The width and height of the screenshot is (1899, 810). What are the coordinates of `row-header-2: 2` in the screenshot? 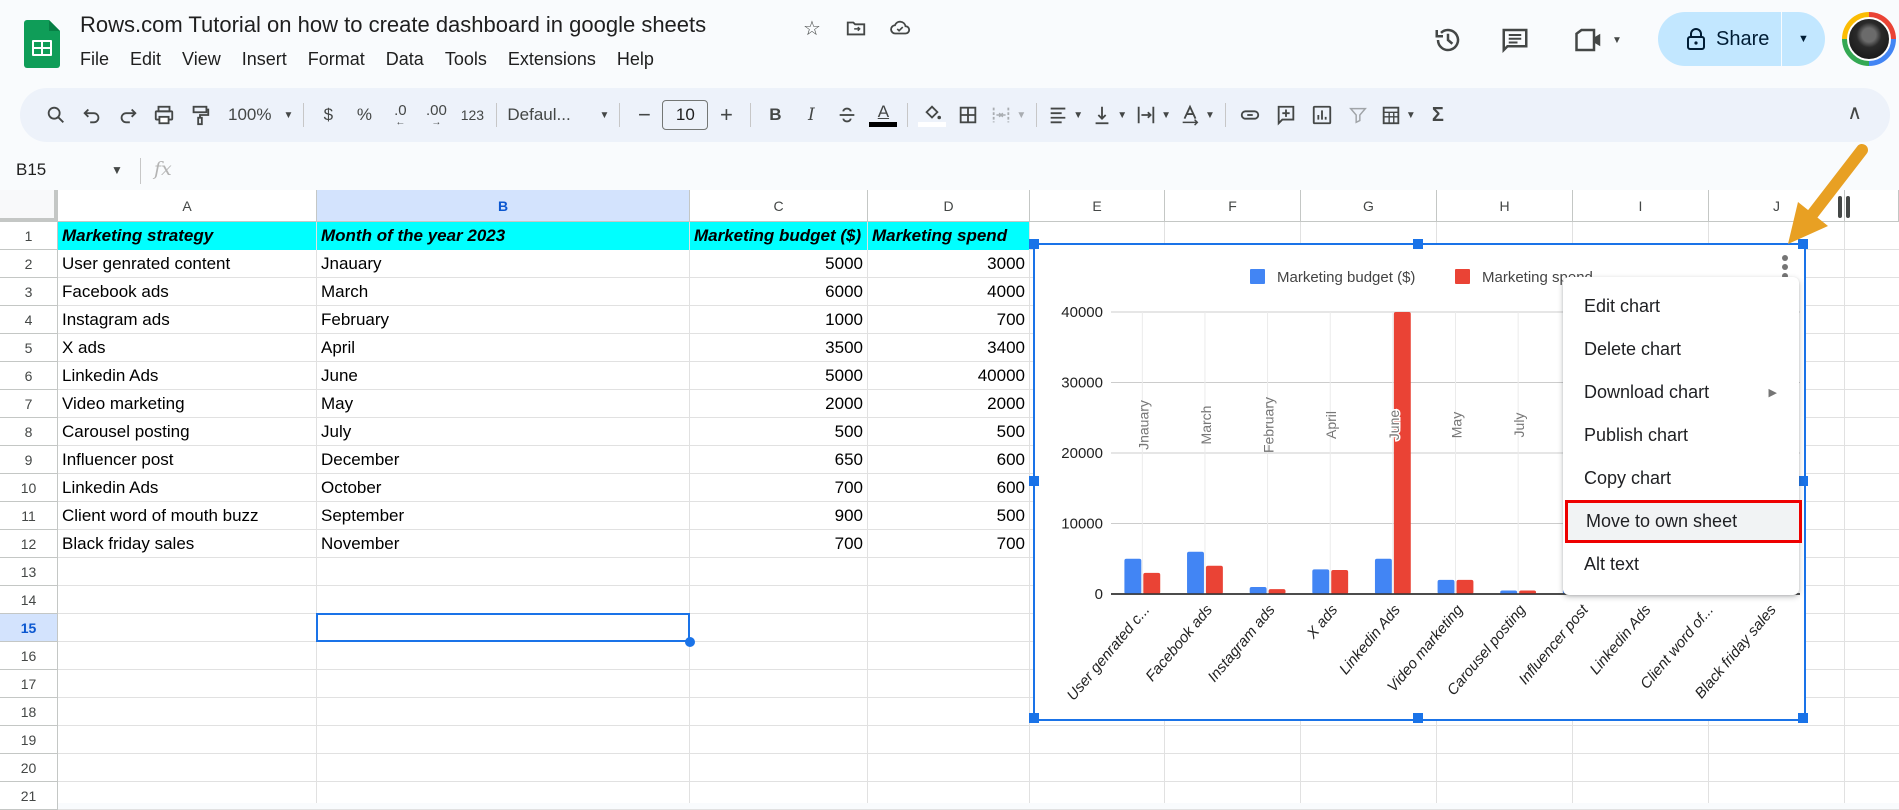 It's located at (29, 264).